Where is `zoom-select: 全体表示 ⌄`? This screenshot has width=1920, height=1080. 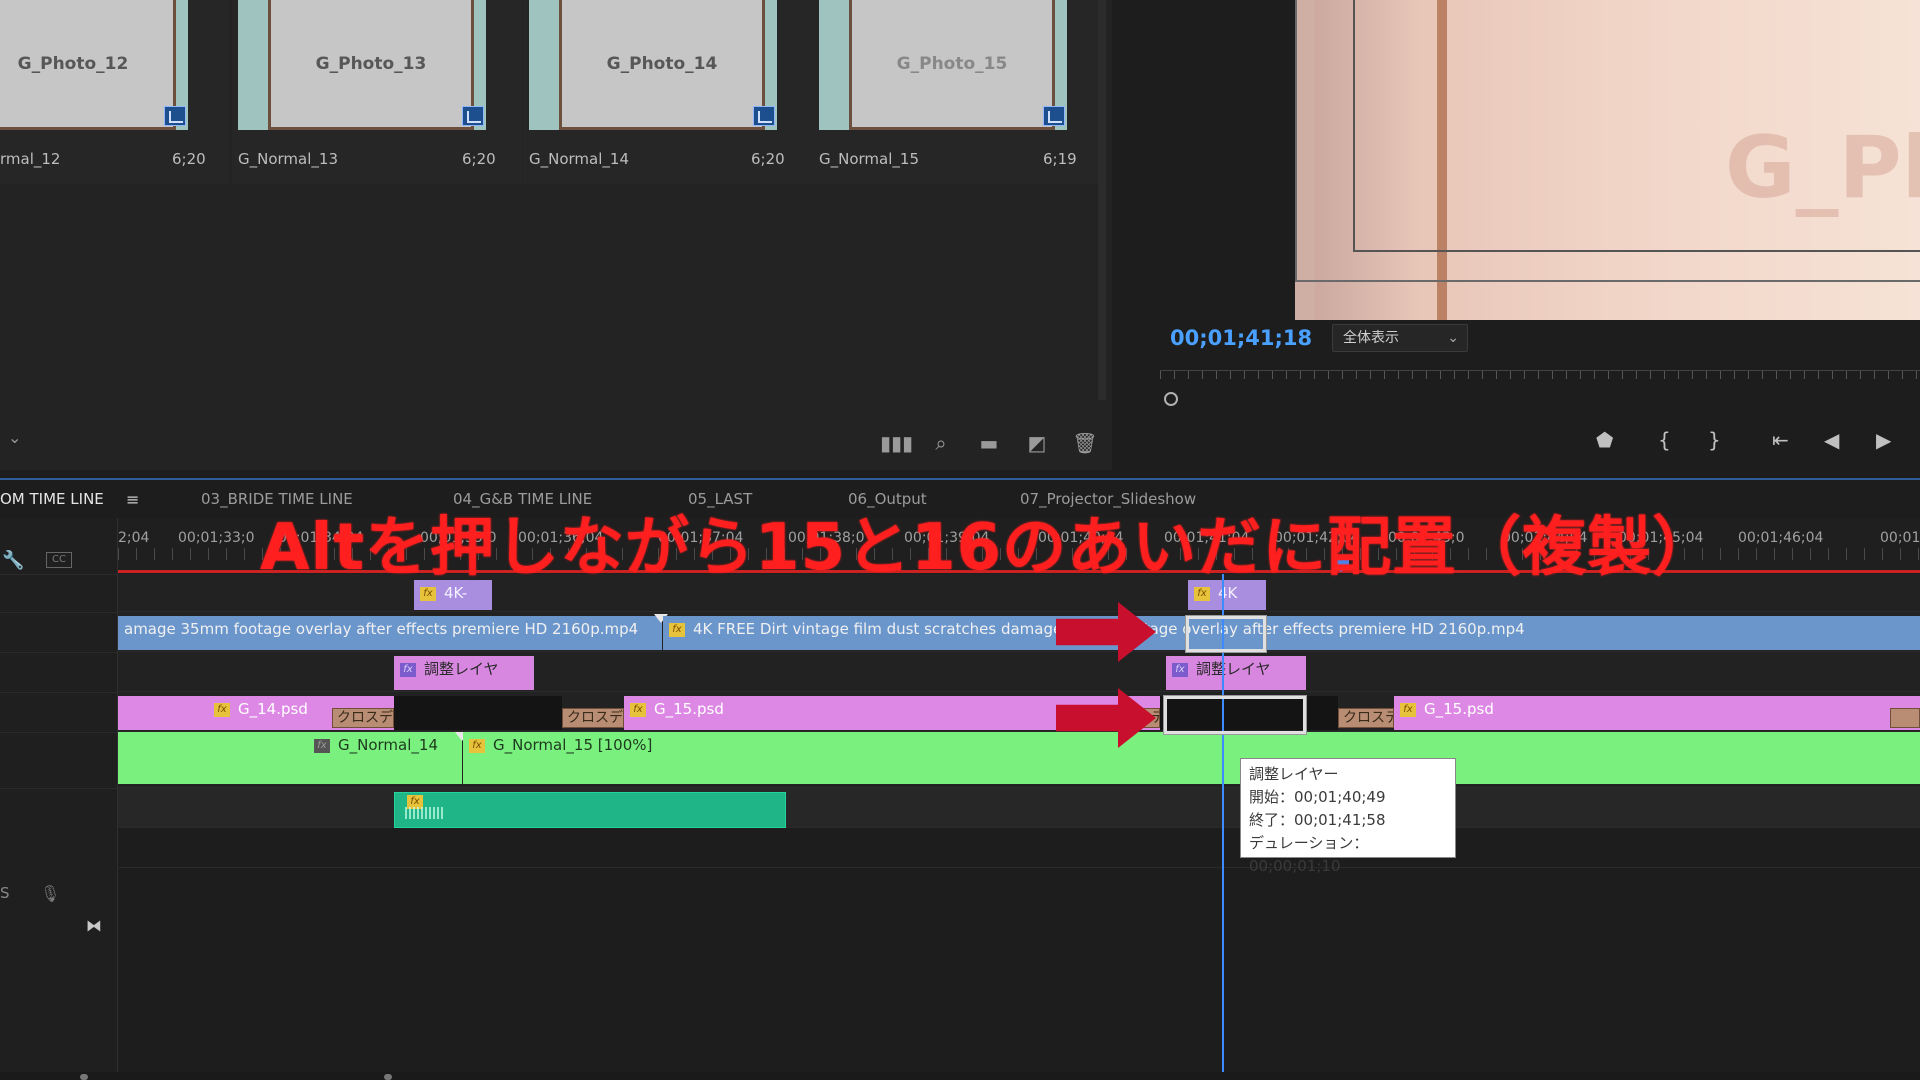
zoom-select: 全体表示 ⌄ is located at coordinates (1400, 338).